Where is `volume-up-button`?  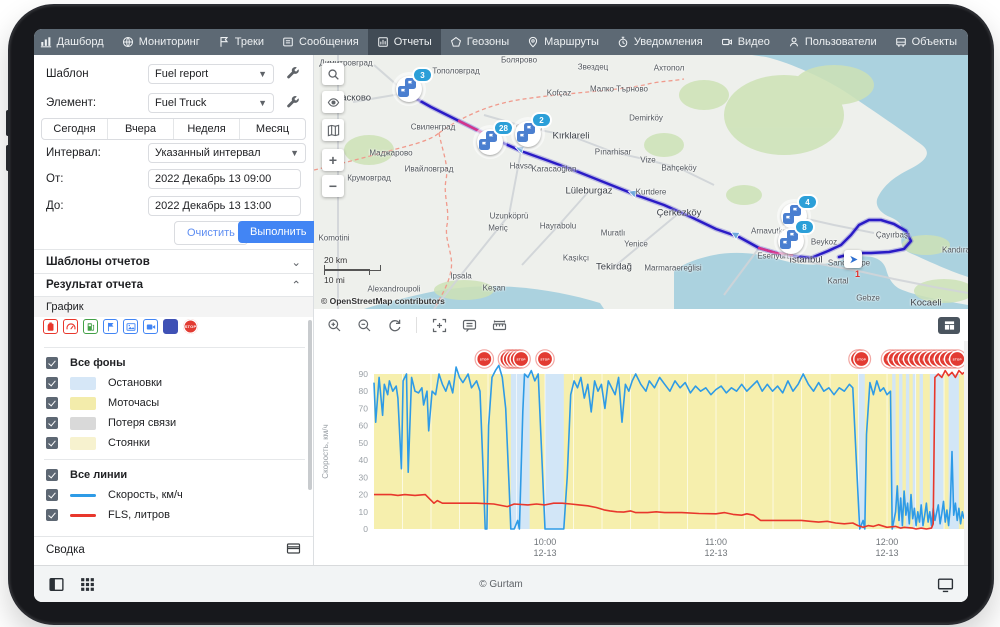 volume-up-button is located at coordinates (8, 123).